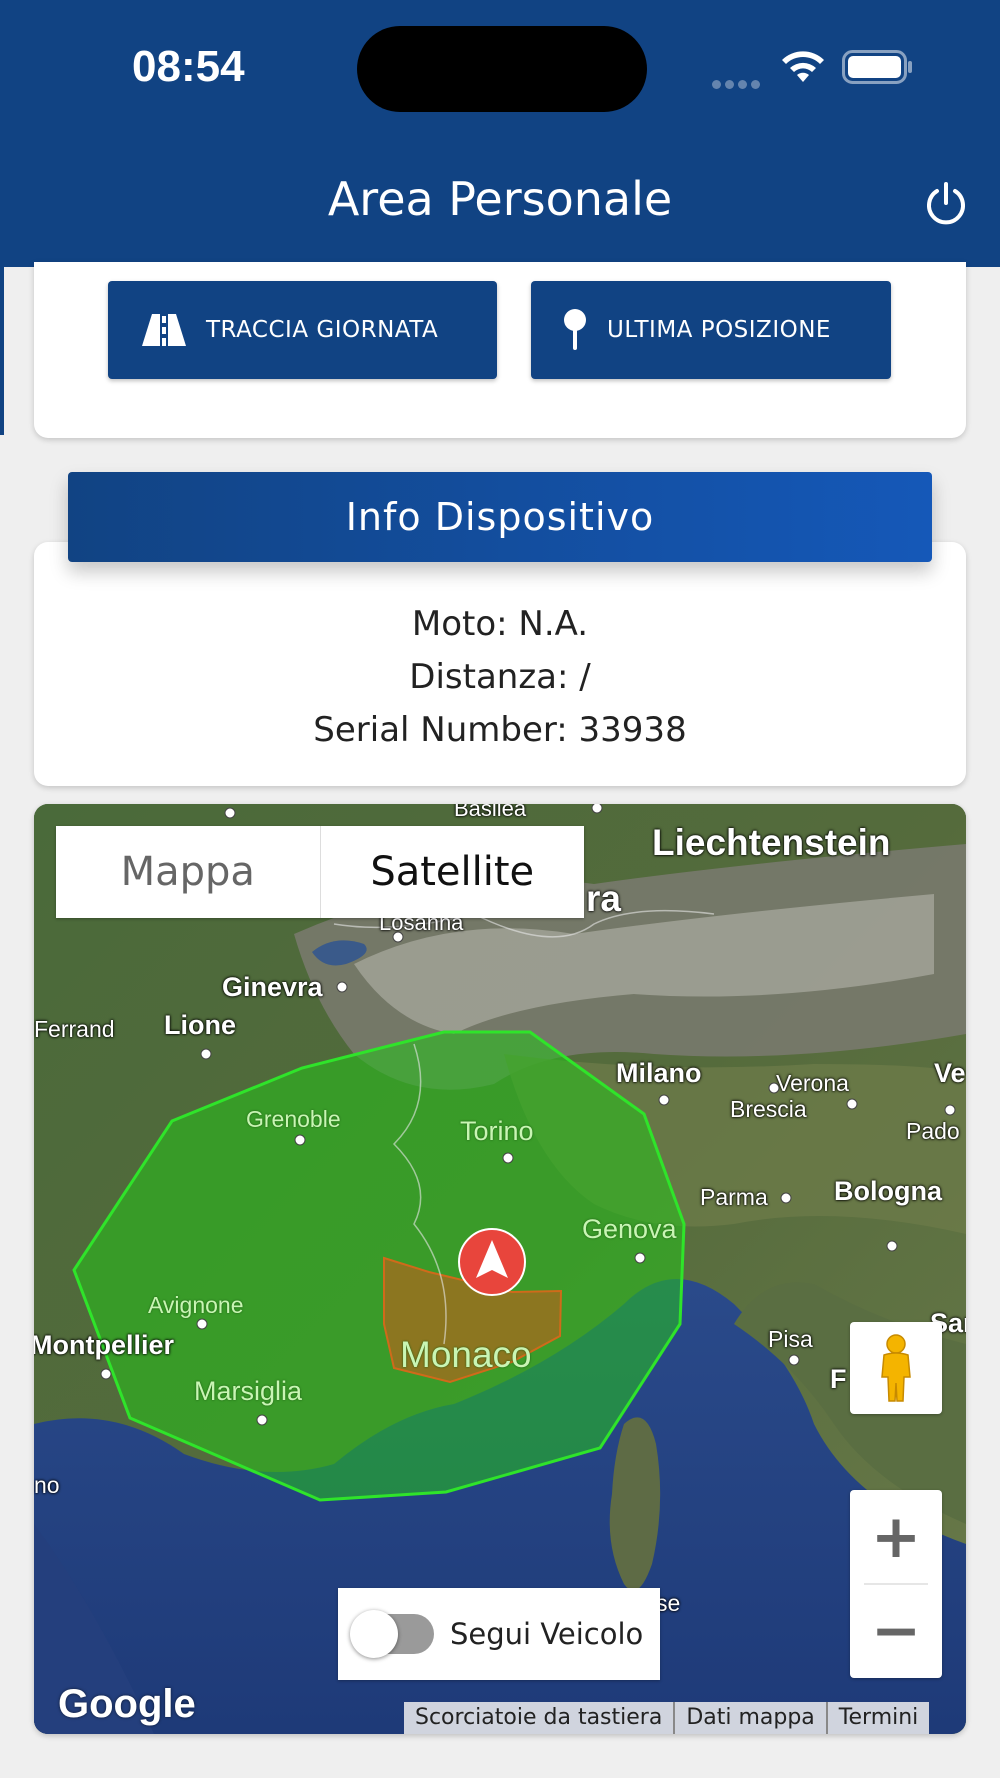  What do you see at coordinates (838, 1379) in the screenshot?
I see `city-label: F` at bounding box center [838, 1379].